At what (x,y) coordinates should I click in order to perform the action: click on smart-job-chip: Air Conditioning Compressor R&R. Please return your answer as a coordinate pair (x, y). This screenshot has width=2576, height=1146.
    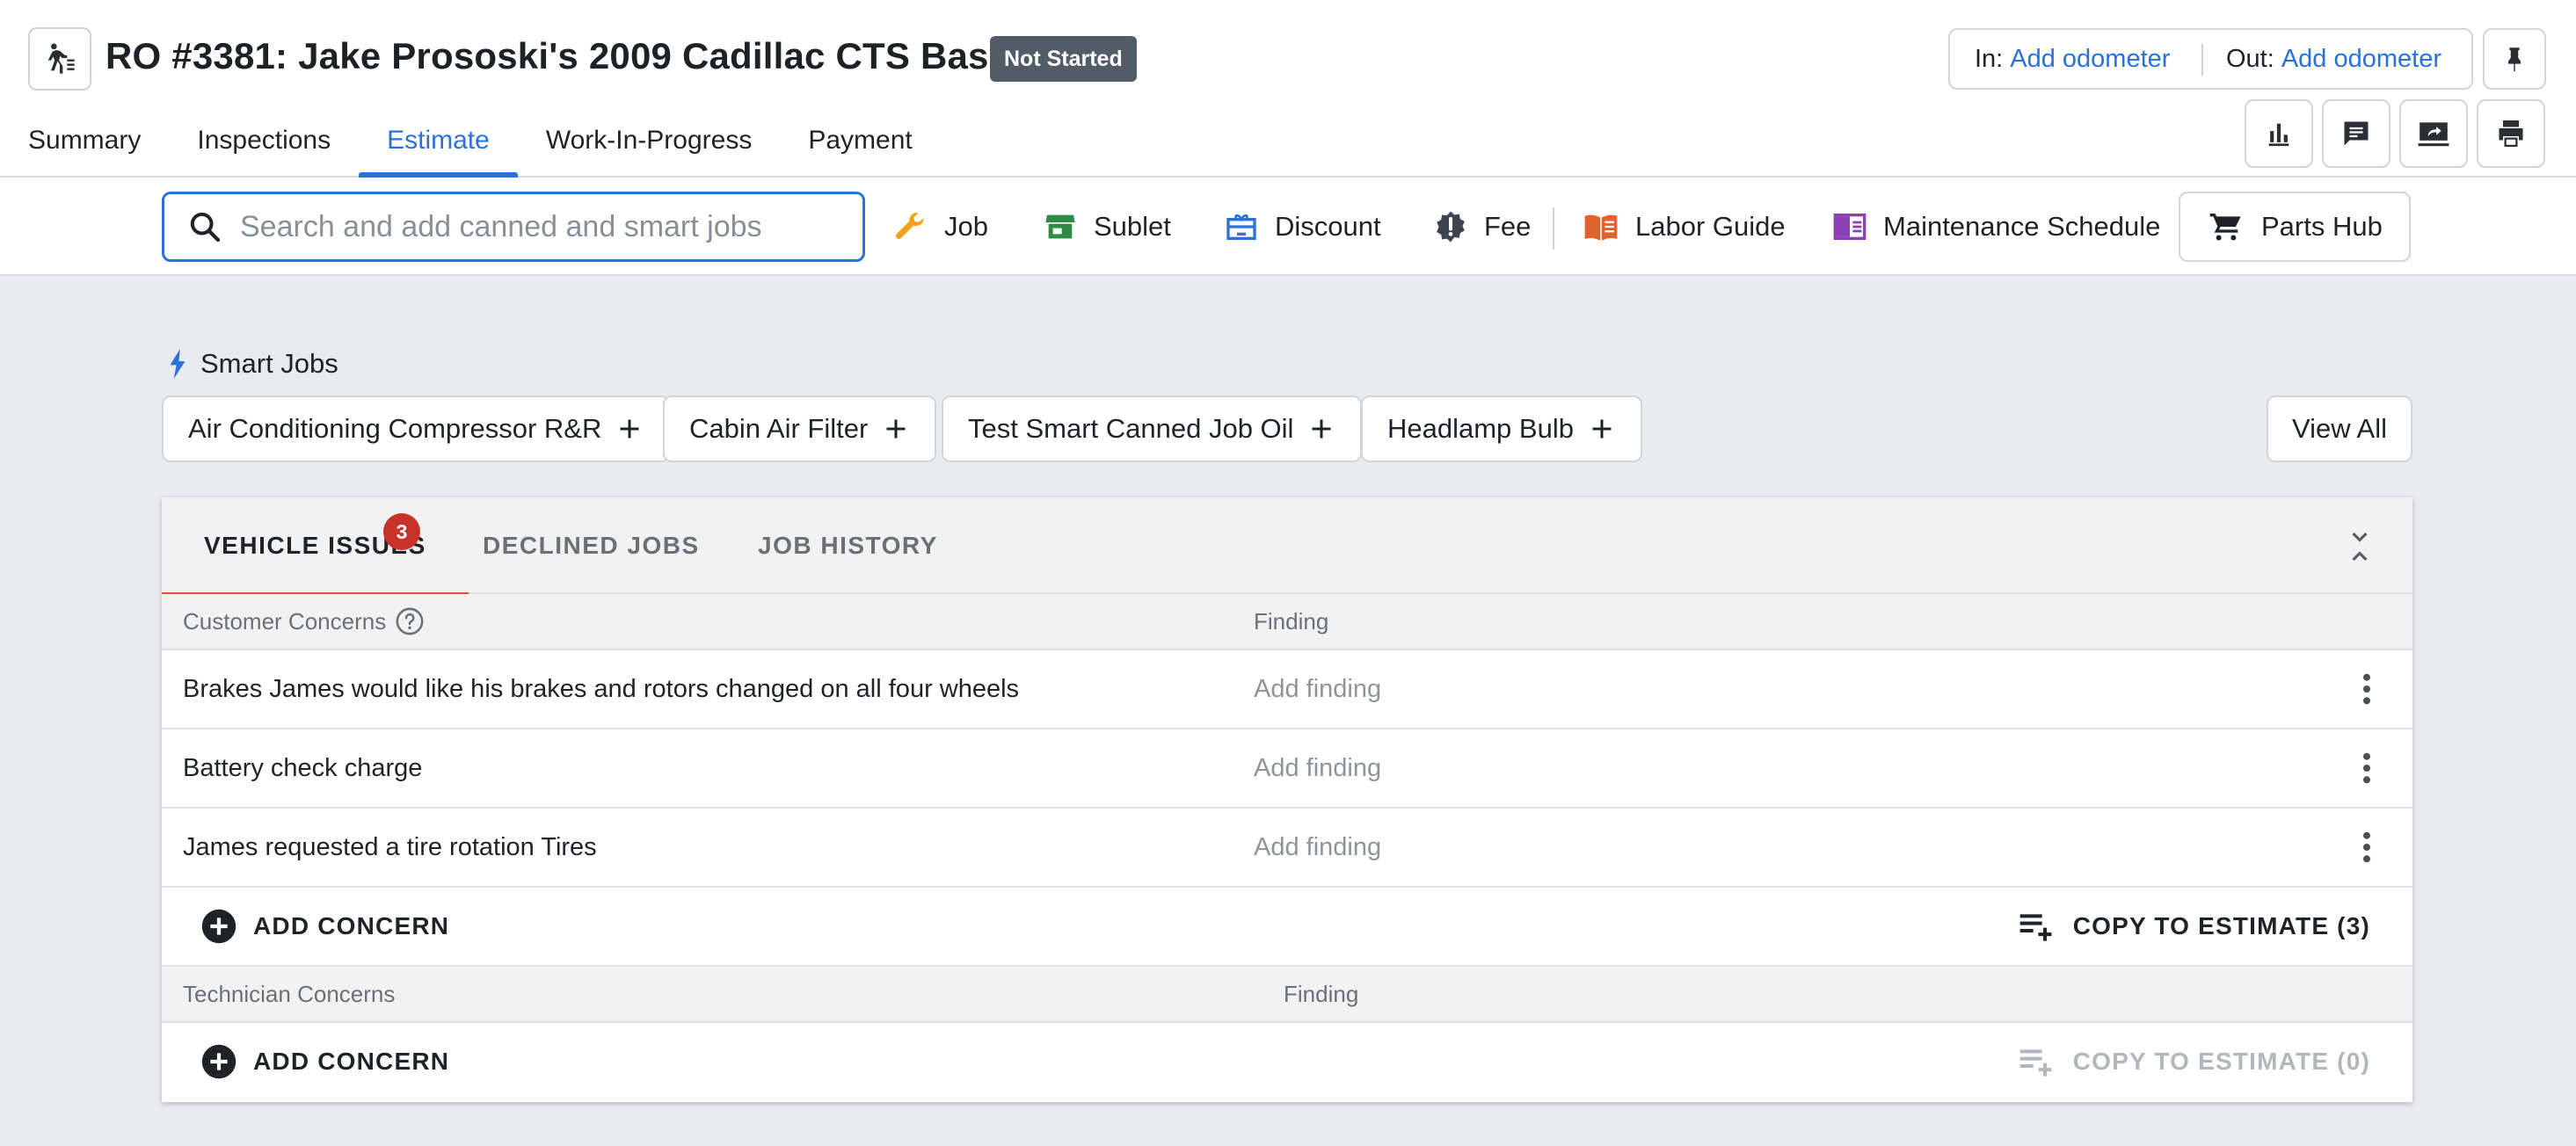
    Looking at the image, I should click on (416, 429).